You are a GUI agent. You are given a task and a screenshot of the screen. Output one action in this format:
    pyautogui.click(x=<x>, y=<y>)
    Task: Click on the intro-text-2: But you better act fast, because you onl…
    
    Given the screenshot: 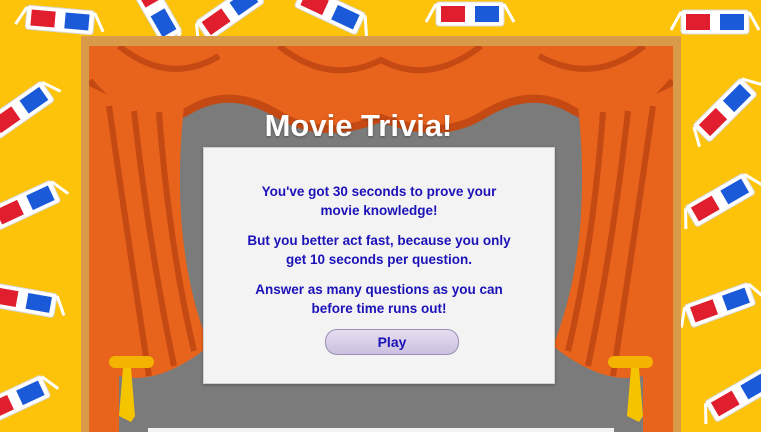 What is the action you would take?
    pyautogui.click(x=379, y=250)
    